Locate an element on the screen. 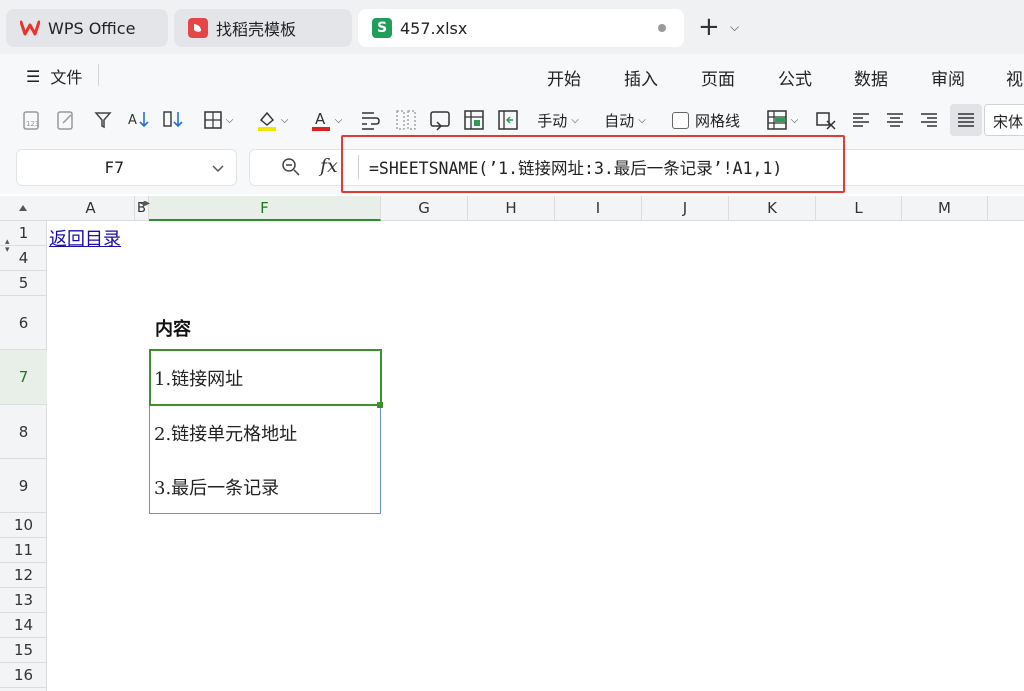  active-cell-selection is located at coordinates (265, 377).